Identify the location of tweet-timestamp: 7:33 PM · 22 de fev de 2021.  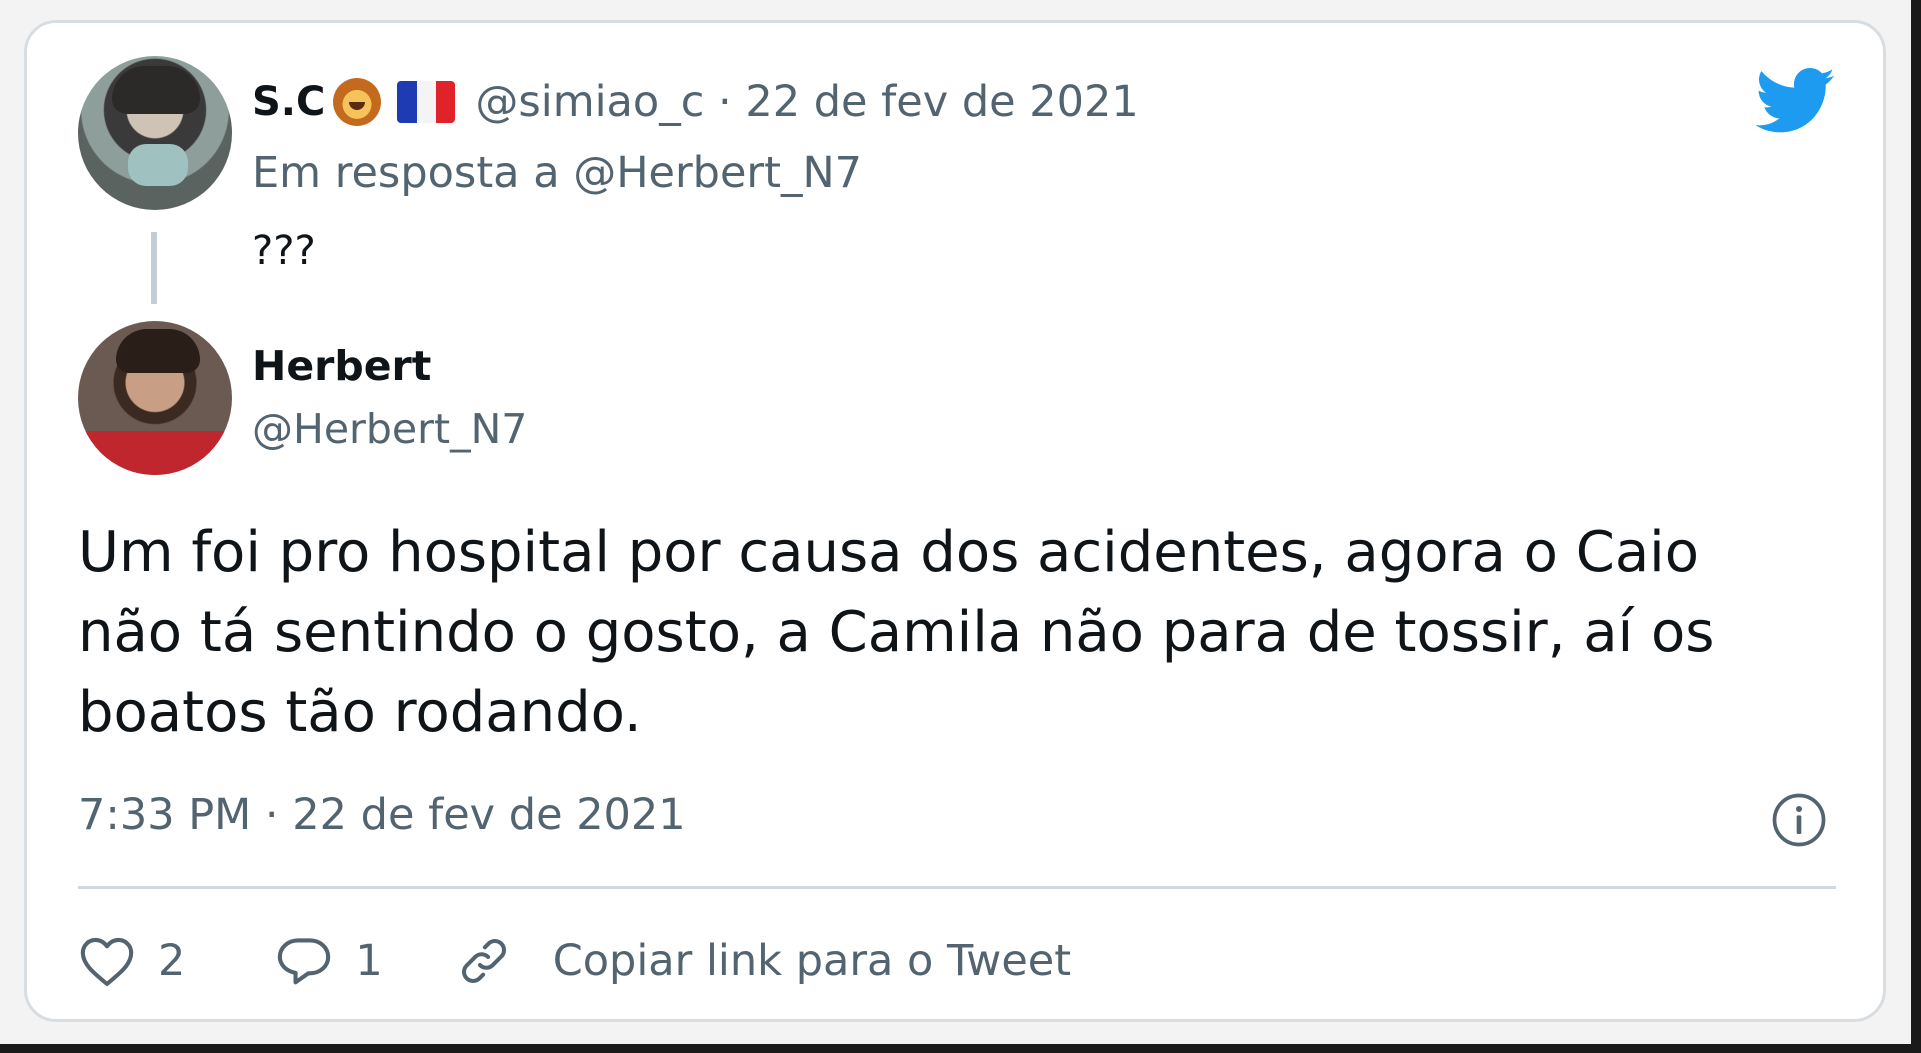
(382, 815).